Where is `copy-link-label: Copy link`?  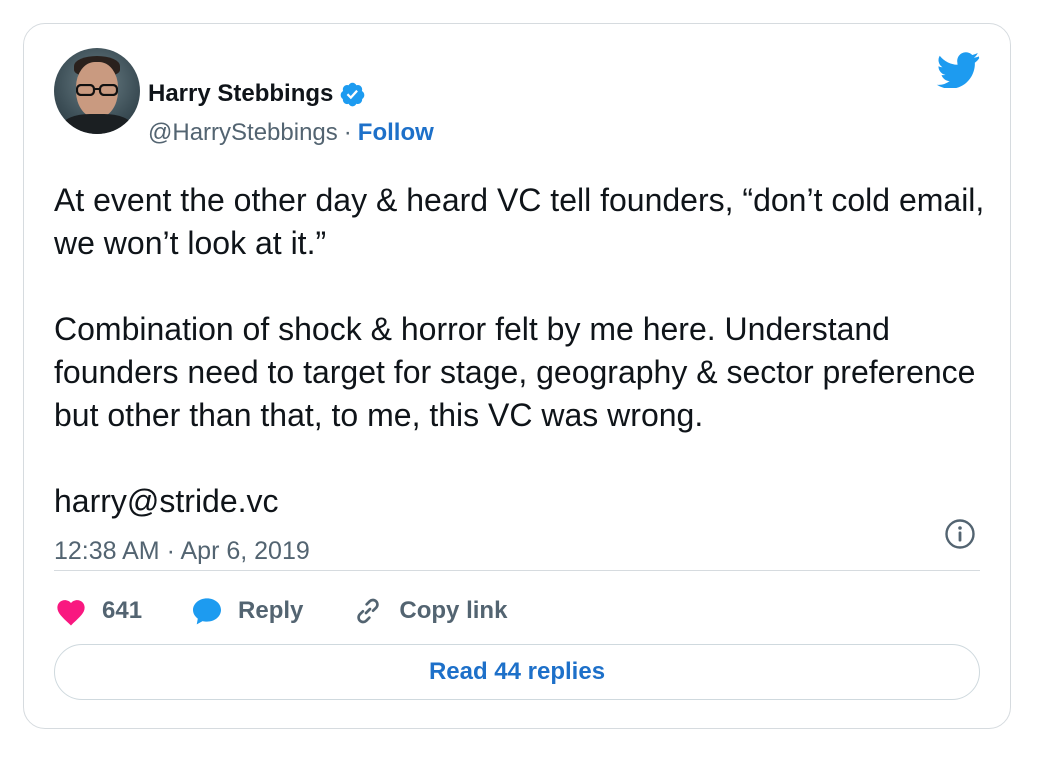 copy-link-label: Copy link is located at coordinates (453, 610).